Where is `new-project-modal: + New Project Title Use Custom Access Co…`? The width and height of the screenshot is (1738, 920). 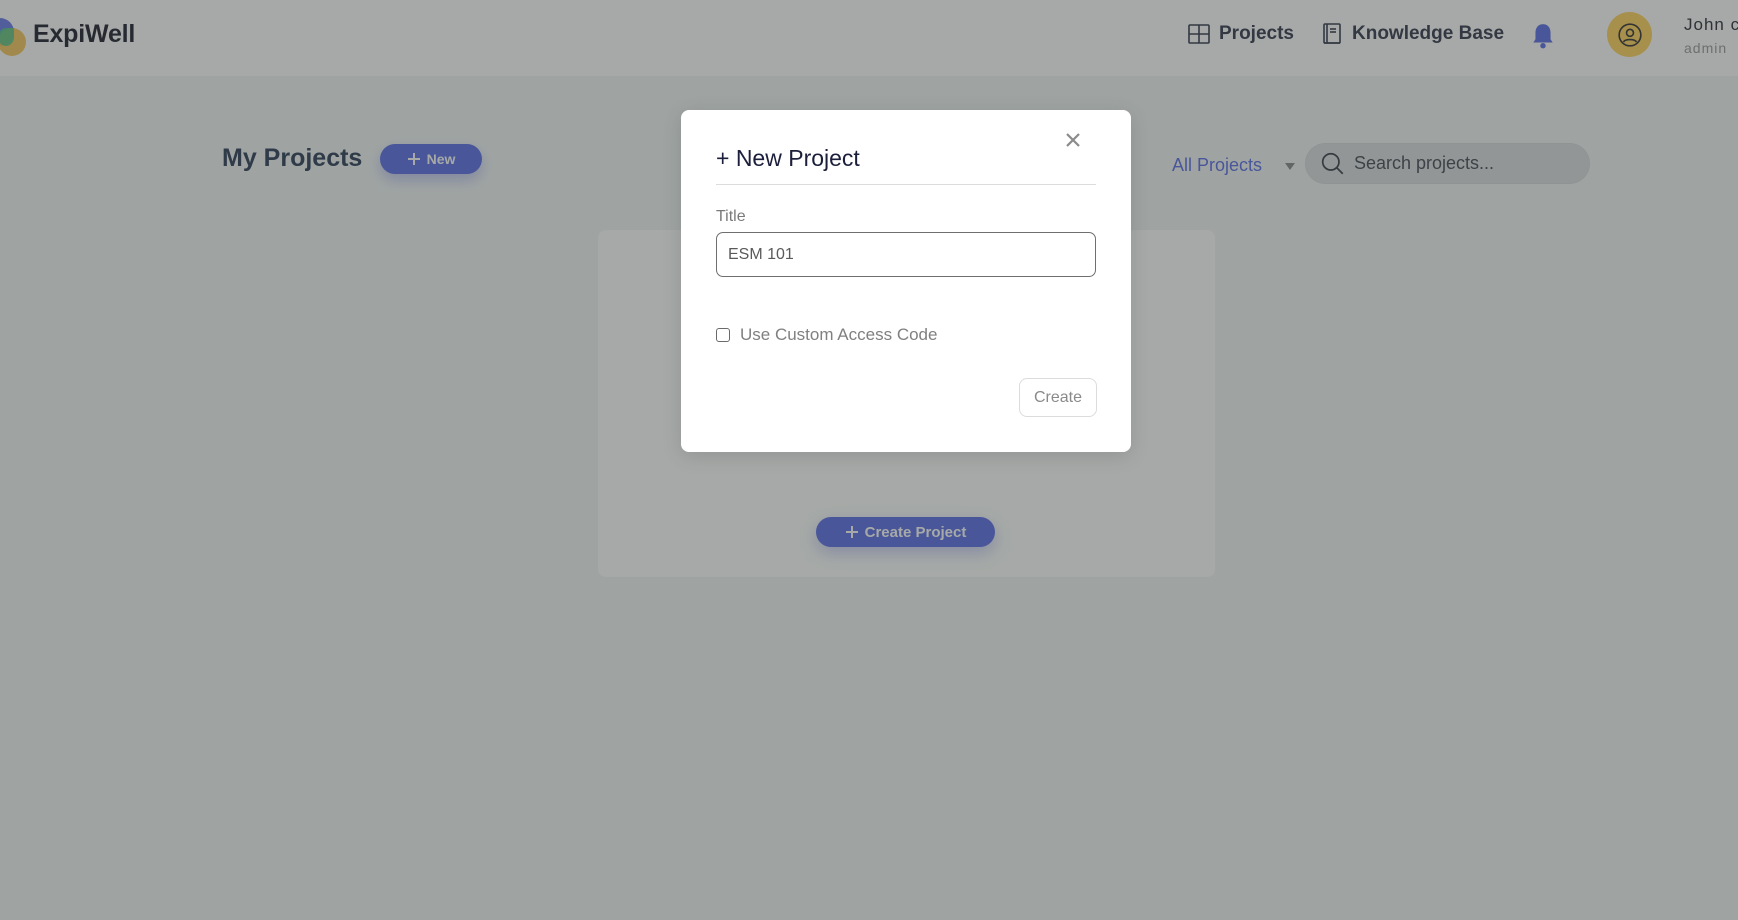
new-project-modal: + New Project Title Use Custom Access Co… is located at coordinates (906, 281).